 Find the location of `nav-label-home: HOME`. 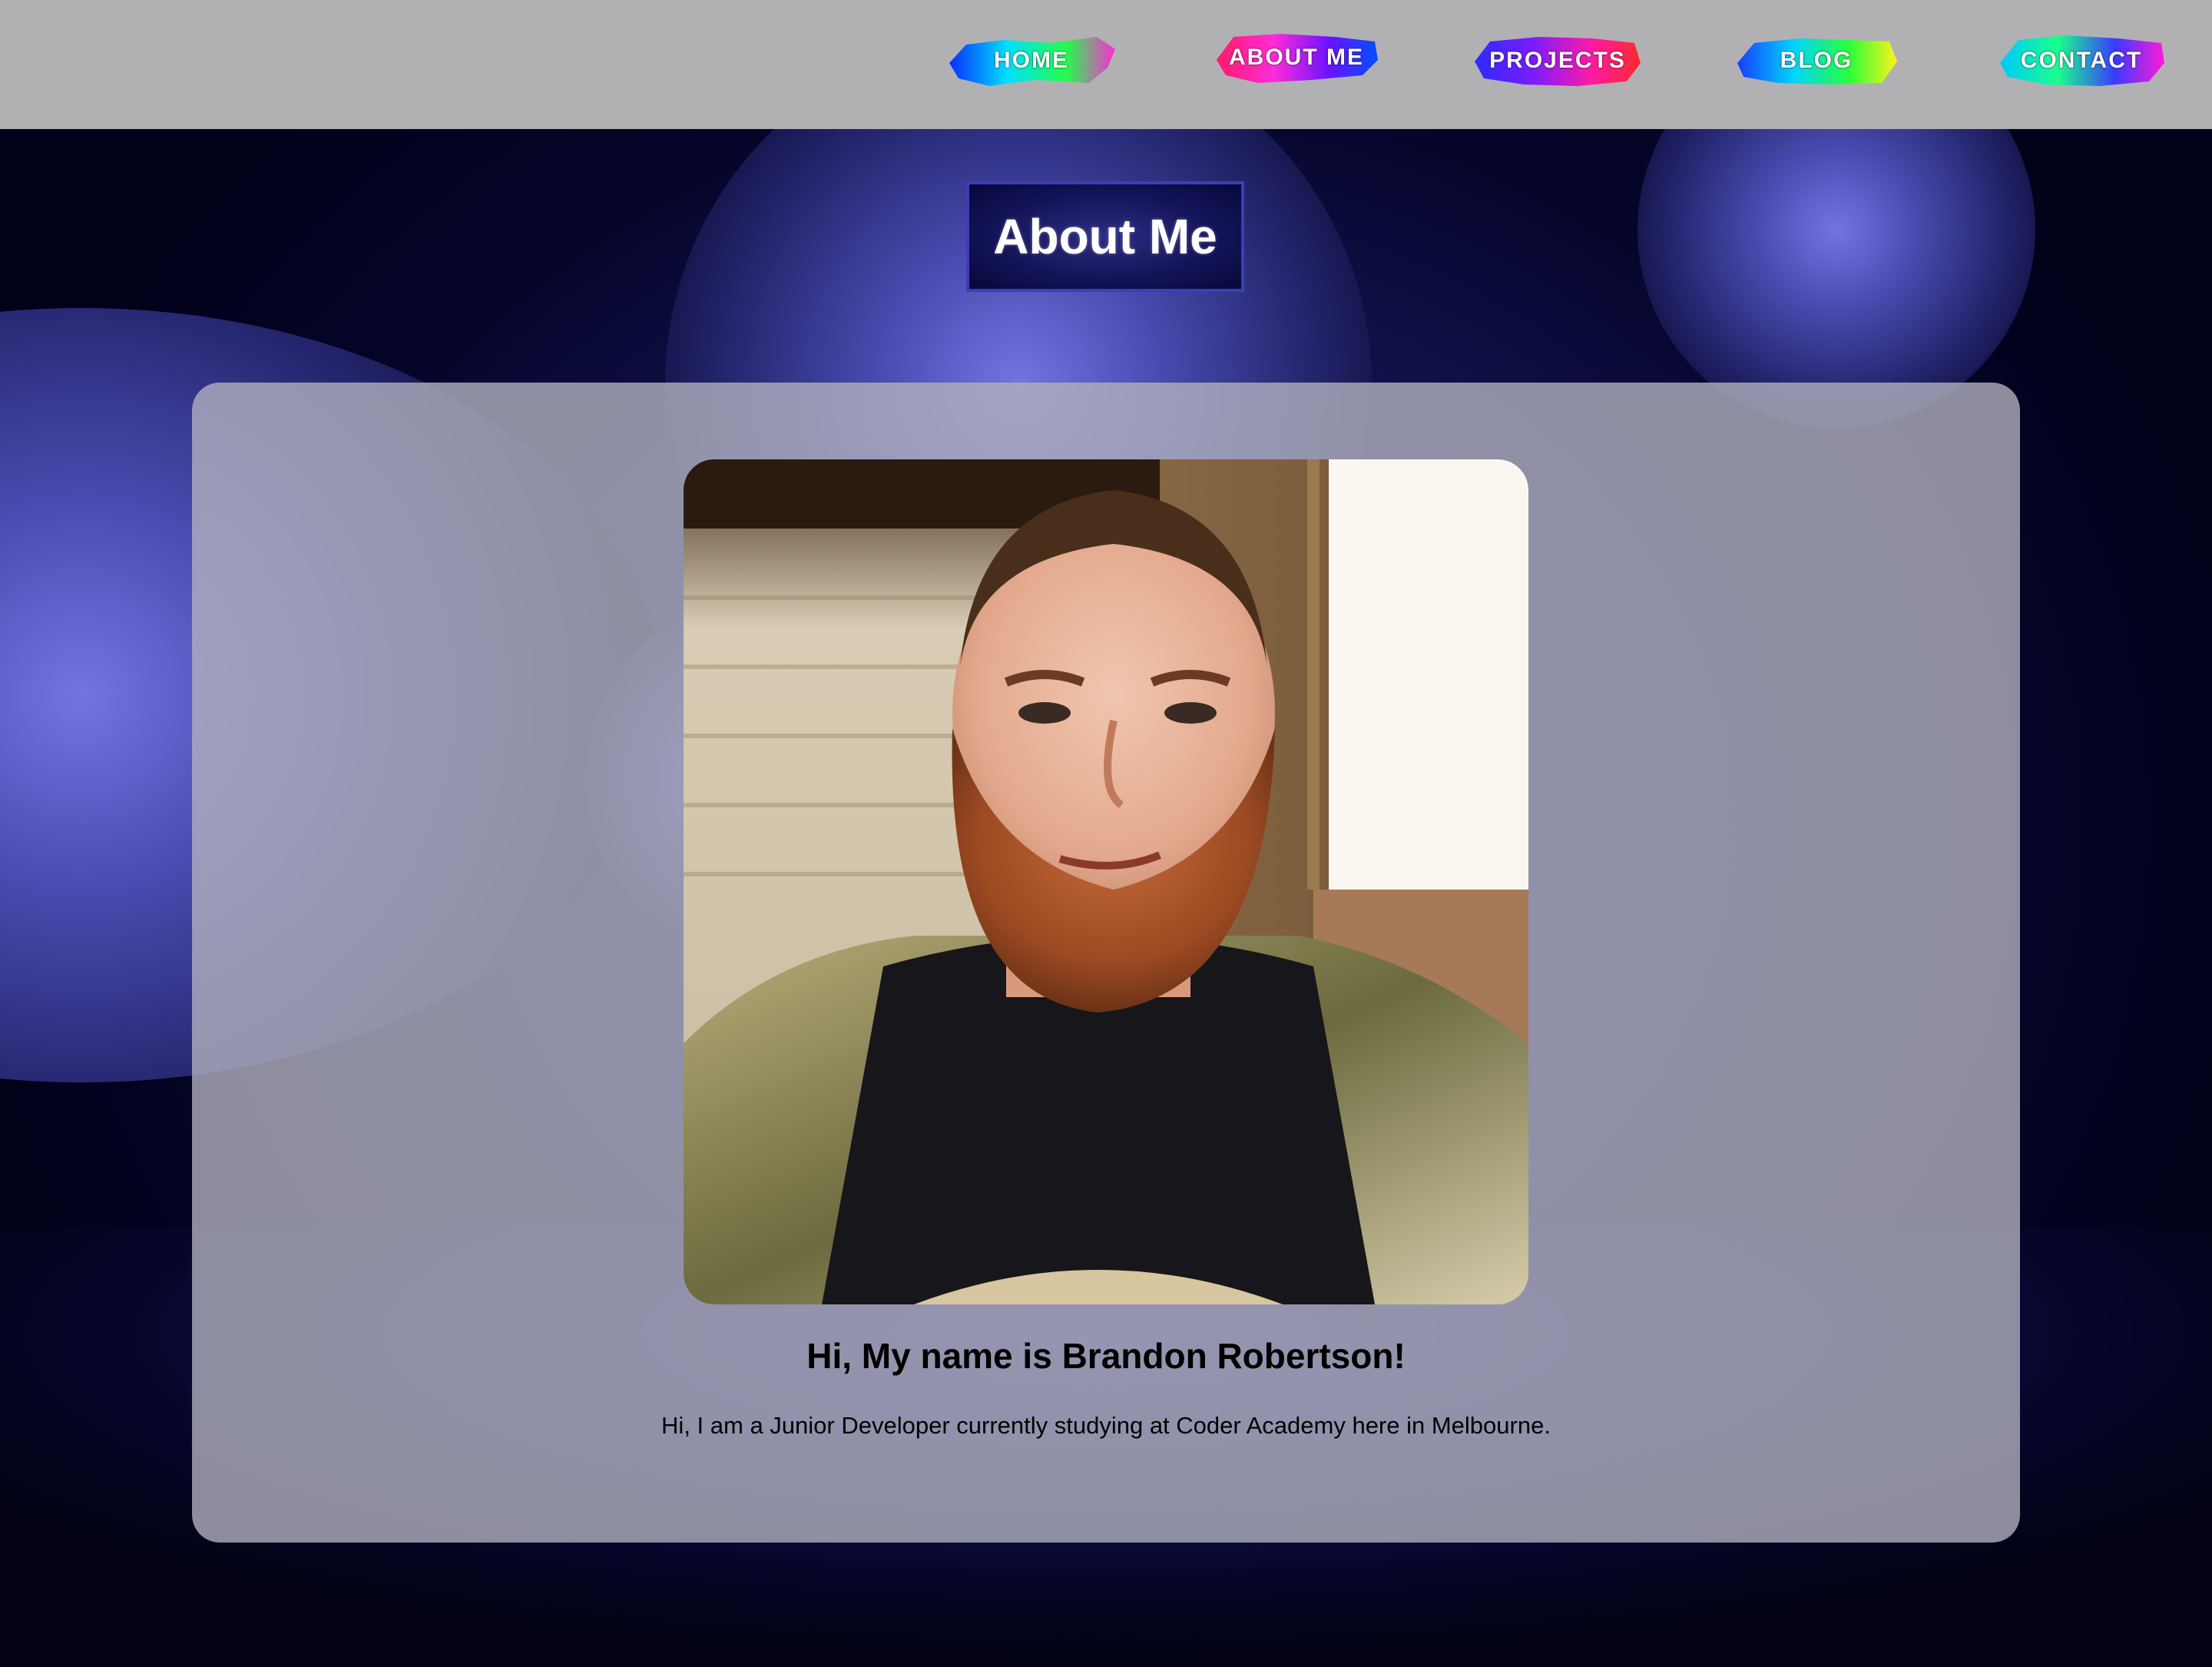

nav-label-home: HOME is located at coordinates (1031, 60).